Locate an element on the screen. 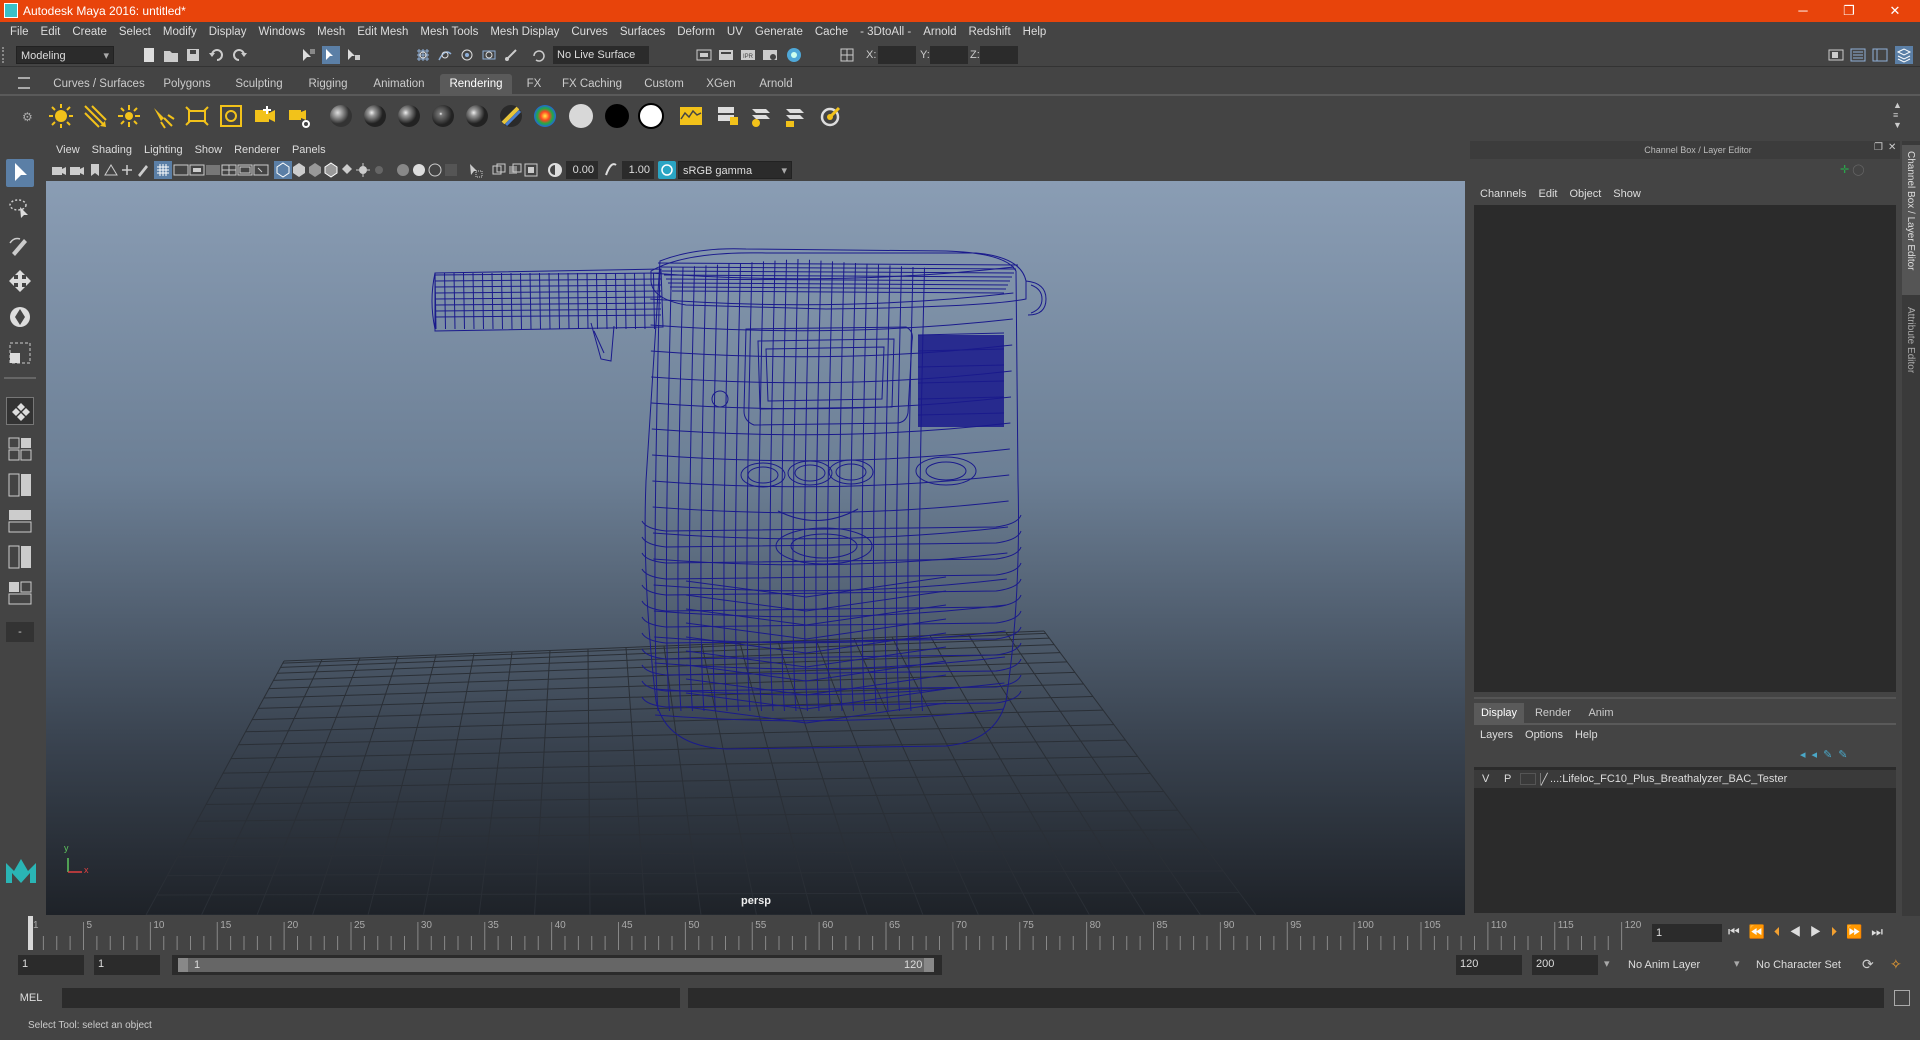 Image resolution: width=1920 pixels, height=1040 pixels. layer-reference-toggle is located at coordinates (1528, 779).